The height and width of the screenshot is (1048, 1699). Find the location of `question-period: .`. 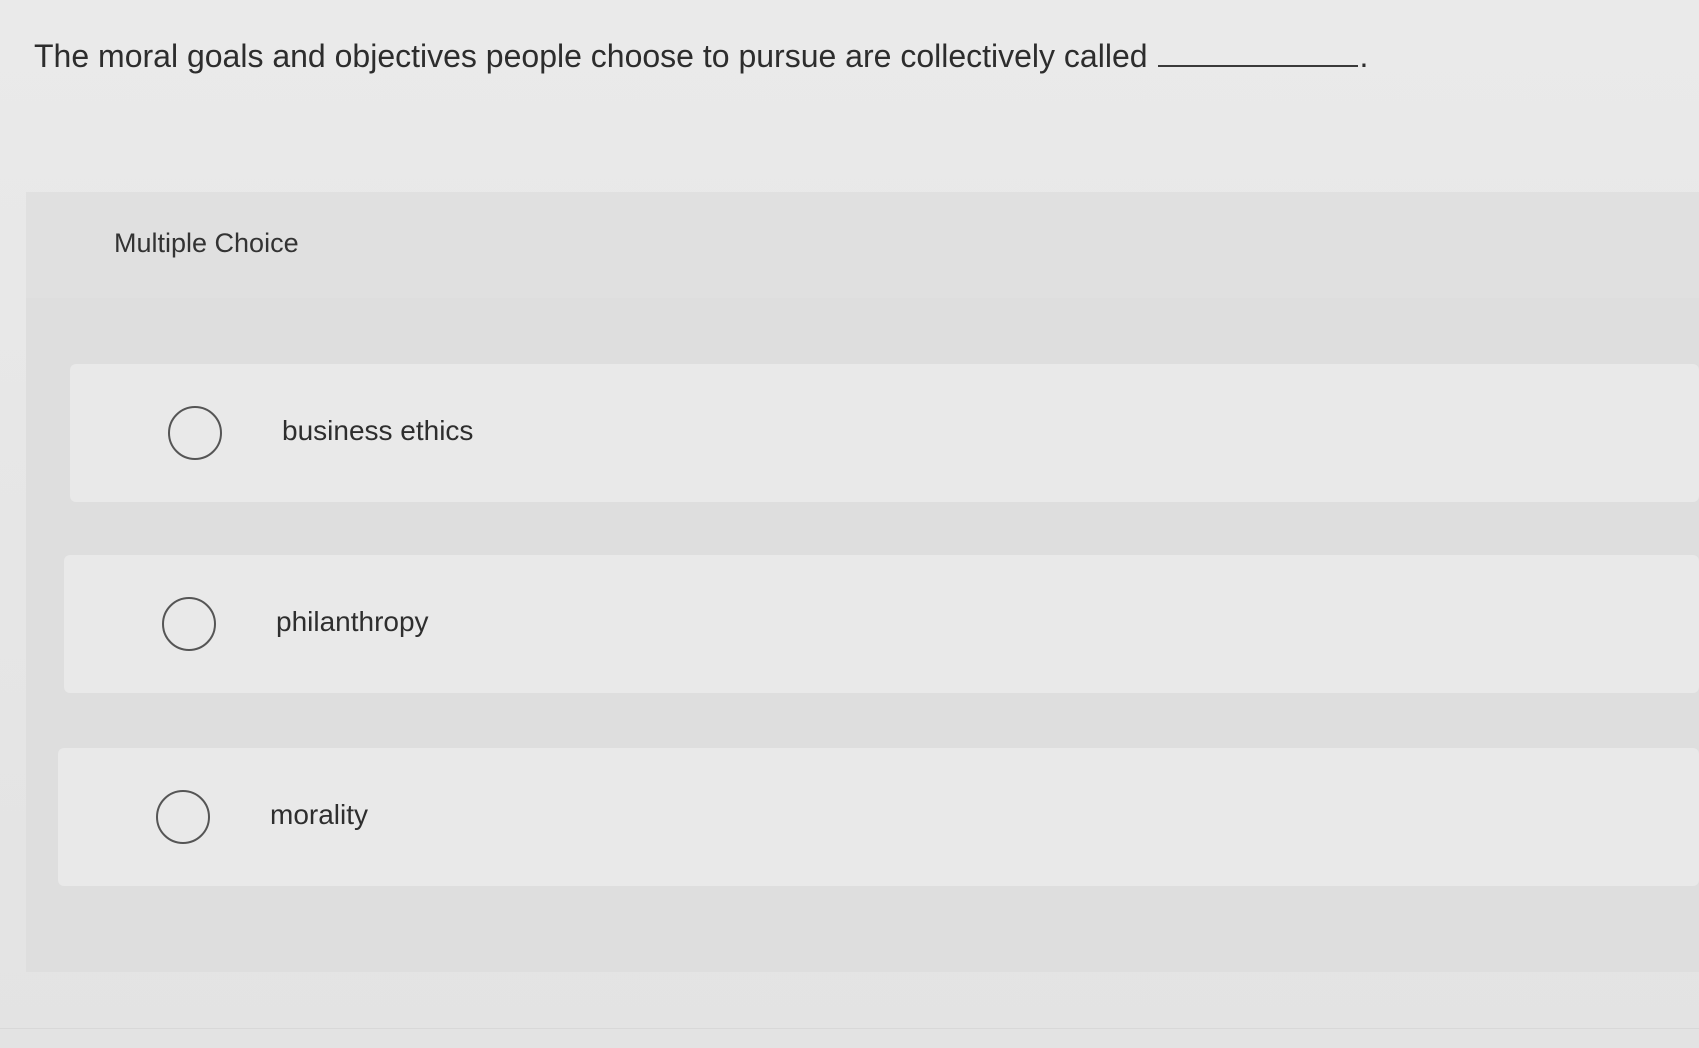

question-period: . is located at coordinates (1364, 56).